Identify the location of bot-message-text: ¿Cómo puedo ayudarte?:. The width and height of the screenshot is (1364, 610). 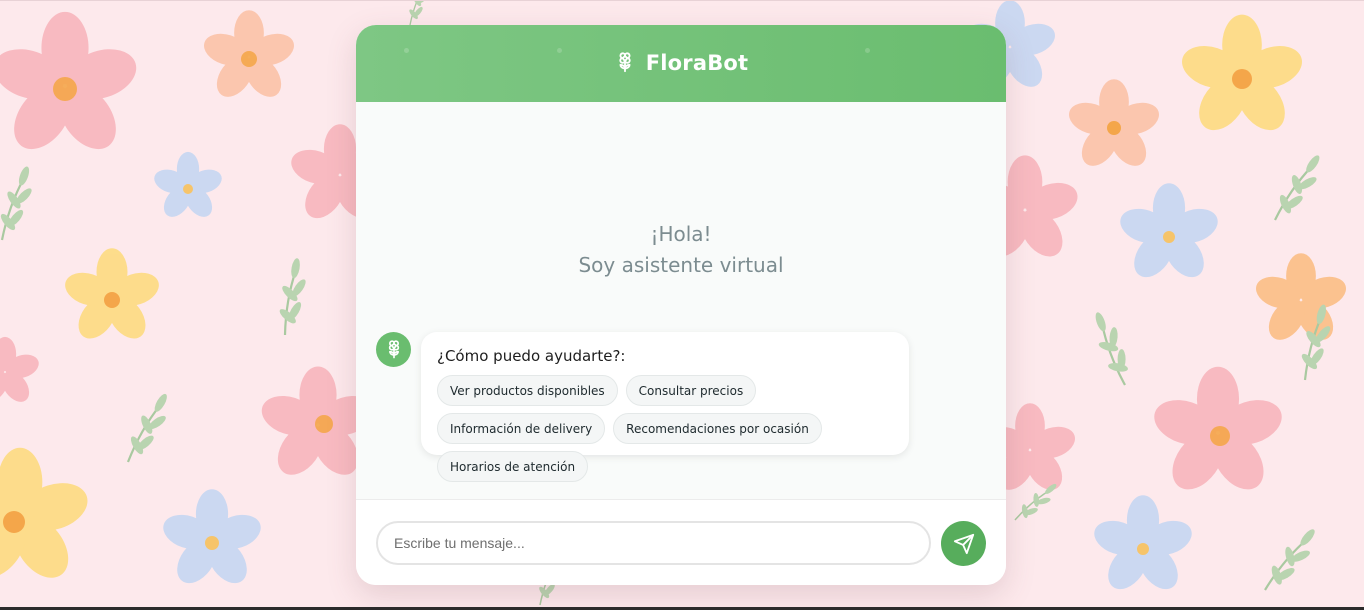
(531, 356).